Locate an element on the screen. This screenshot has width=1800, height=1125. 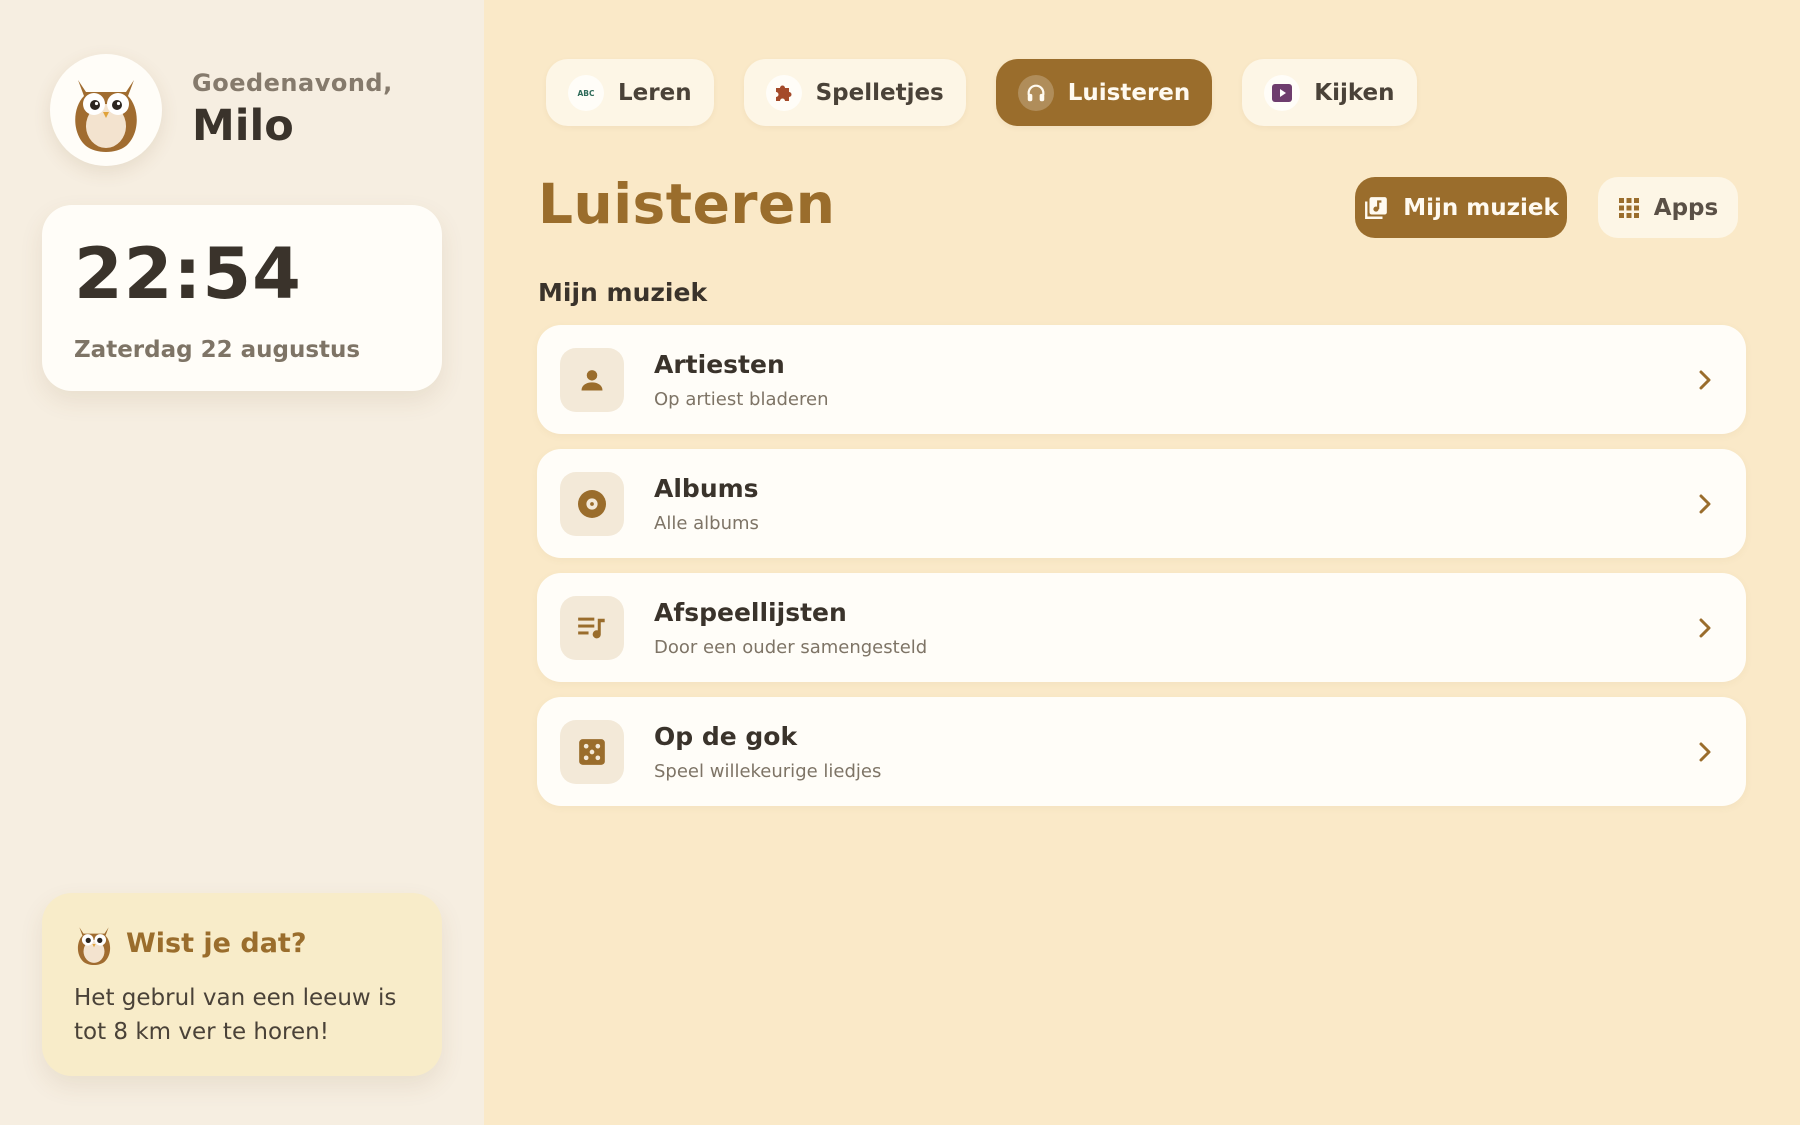
page-title: Luisteren is located at coordinates (687, 204).